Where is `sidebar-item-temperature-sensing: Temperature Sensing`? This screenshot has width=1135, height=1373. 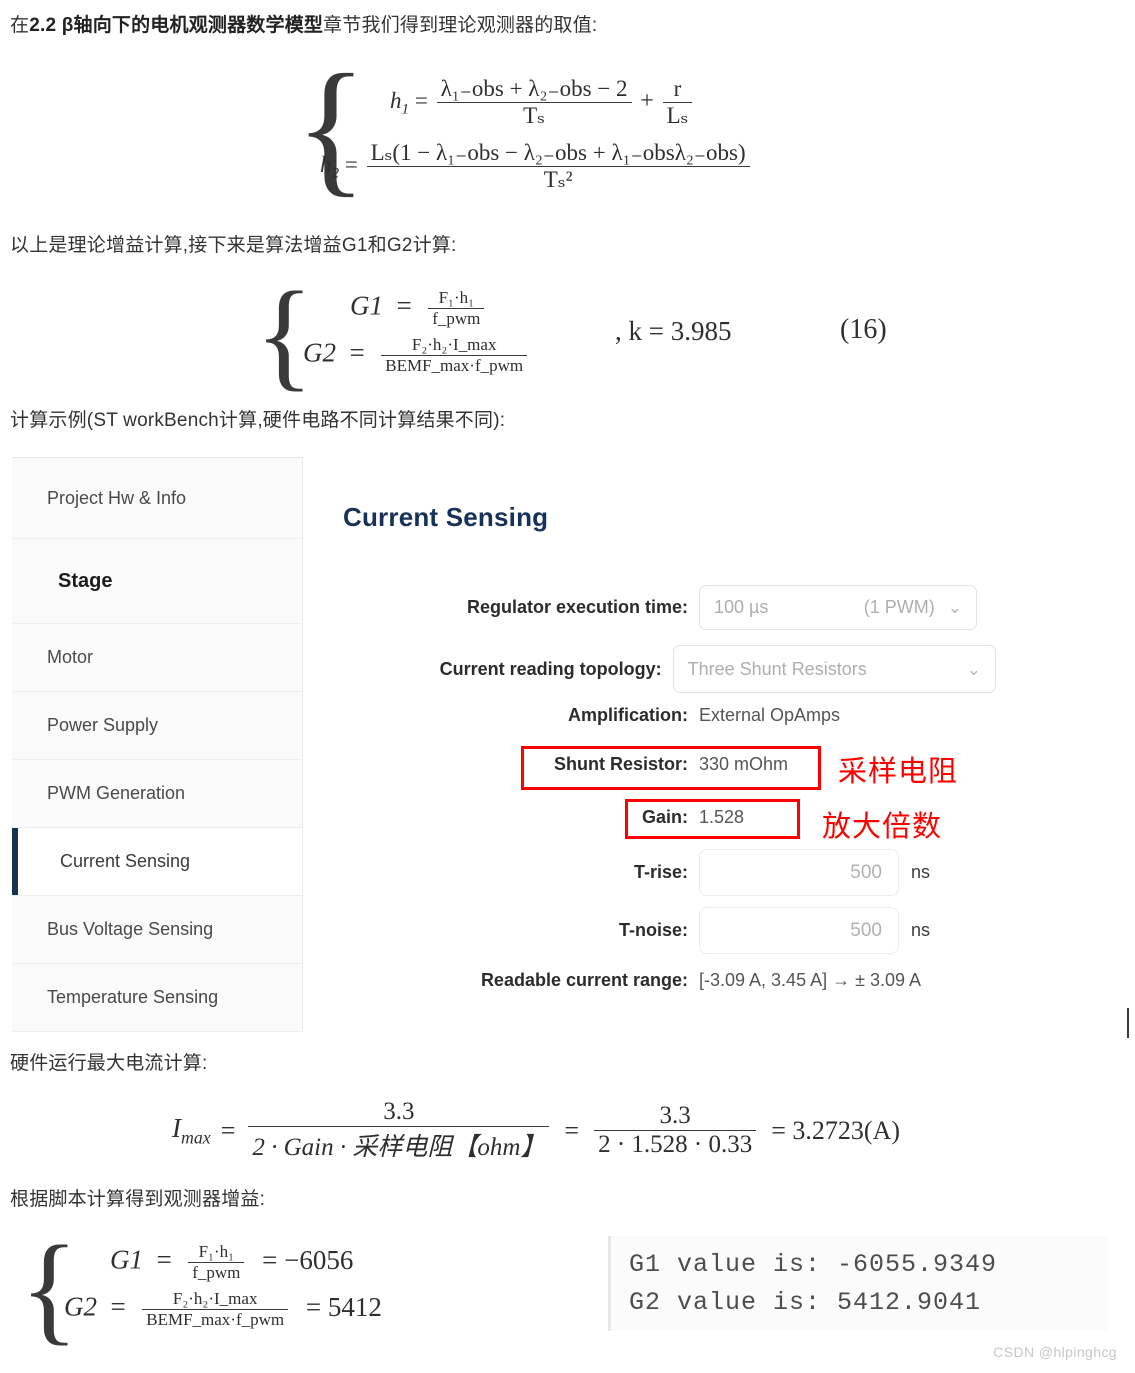 sidebar-item-temperature-sensing: Temperature Sensing is located at coordinates (157, 998).